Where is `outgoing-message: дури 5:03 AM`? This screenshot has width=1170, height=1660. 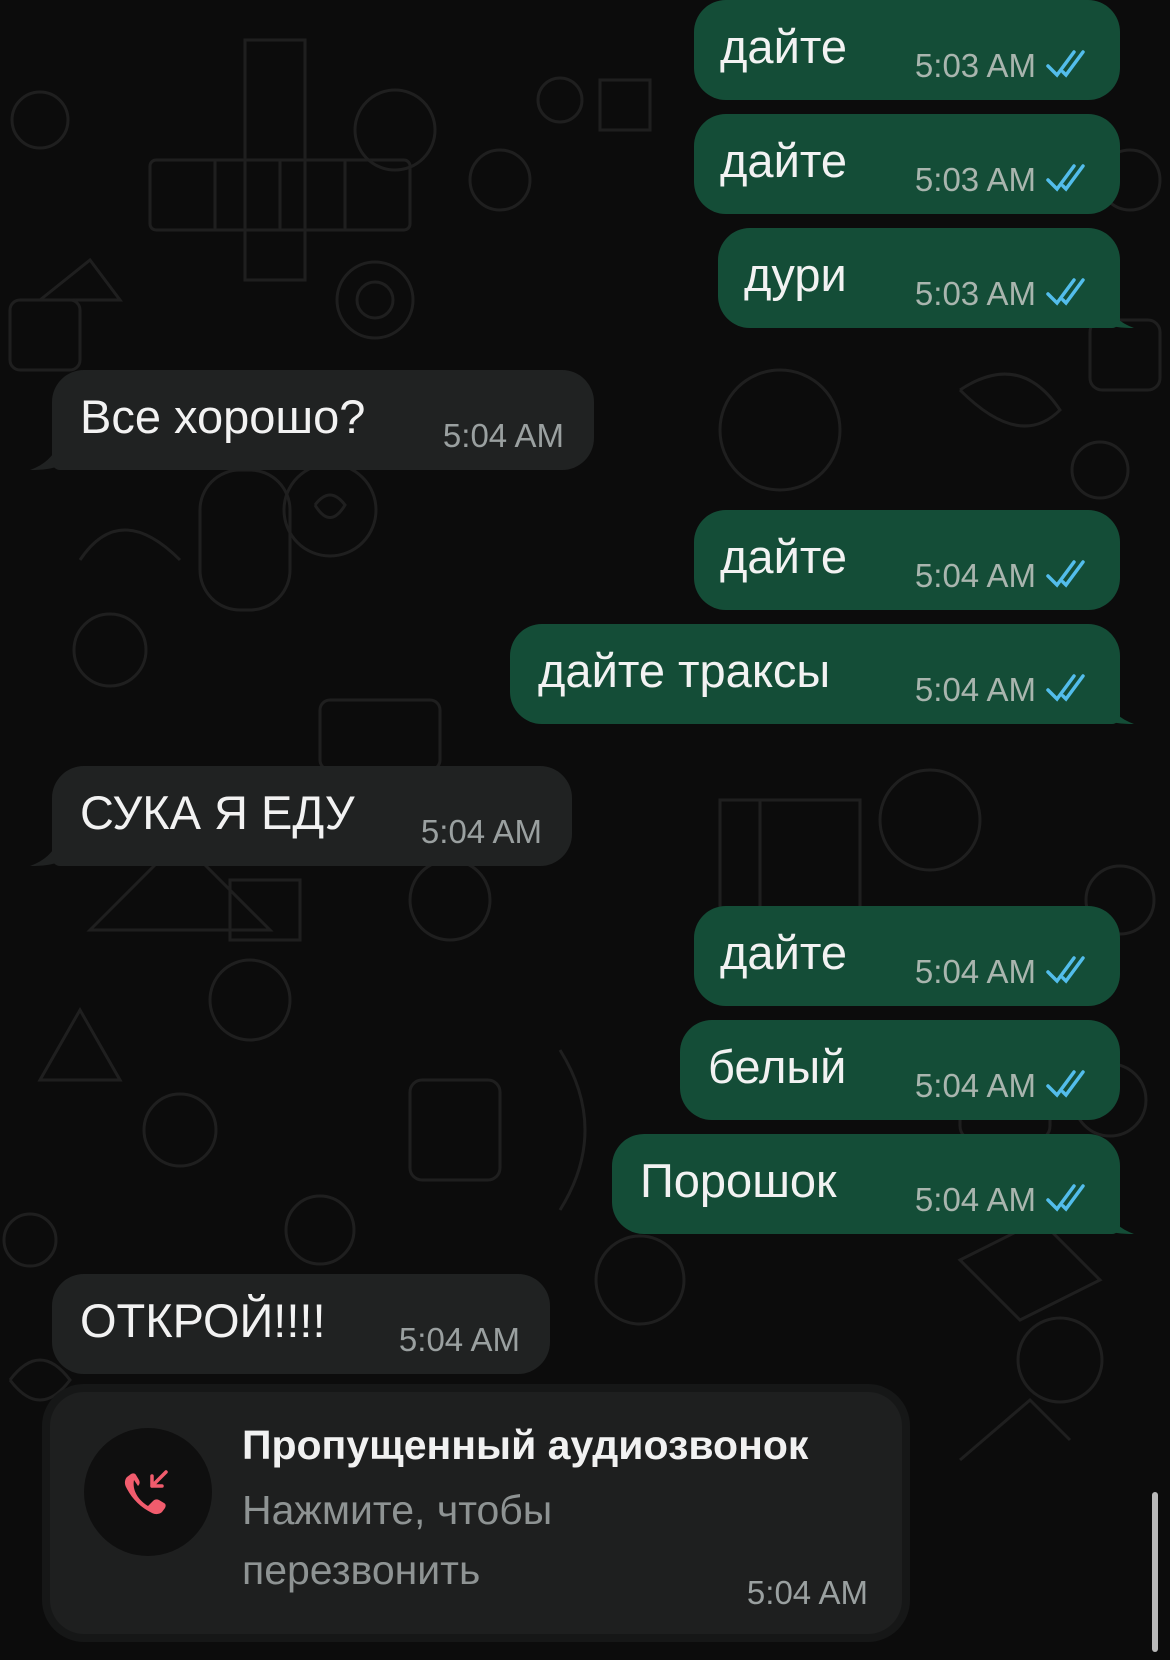 outgoing-message: дури 5:03 AM is located at coordinates (919, 278).